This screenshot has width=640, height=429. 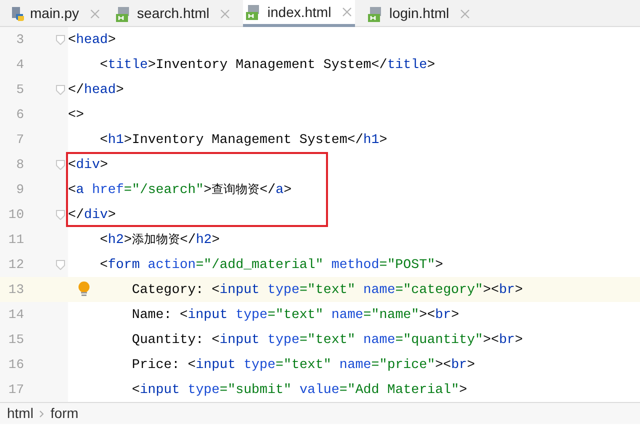 I want to click on code-line: <input type="submit" value="Add Material">, so click(x=300, y=389).